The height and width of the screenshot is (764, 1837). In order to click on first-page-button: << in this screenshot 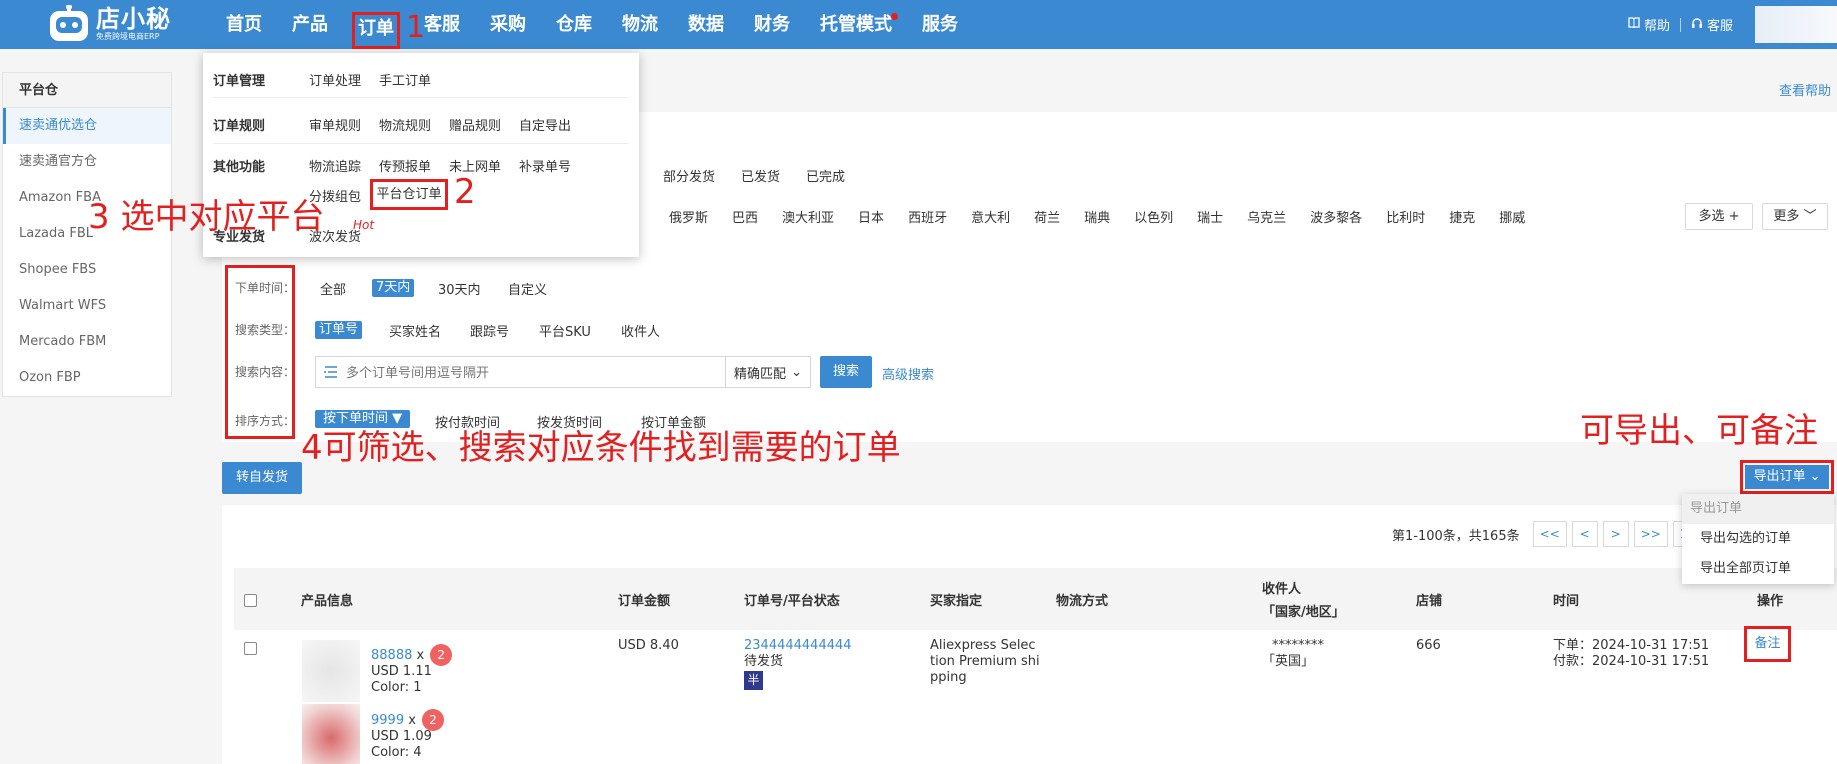, I will do `click(1549, 534)`.